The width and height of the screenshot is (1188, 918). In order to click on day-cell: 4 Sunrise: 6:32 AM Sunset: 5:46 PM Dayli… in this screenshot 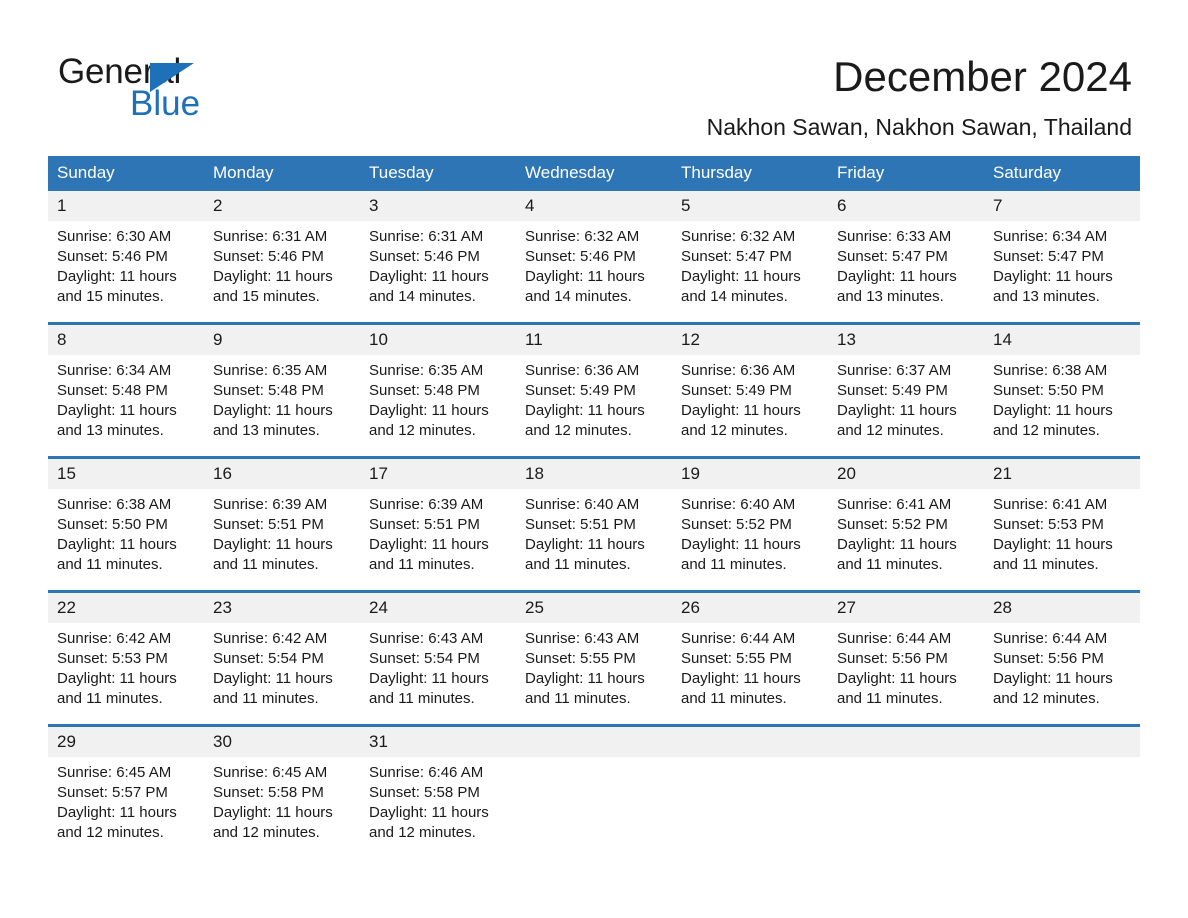, I will do `click(594, 257)`.